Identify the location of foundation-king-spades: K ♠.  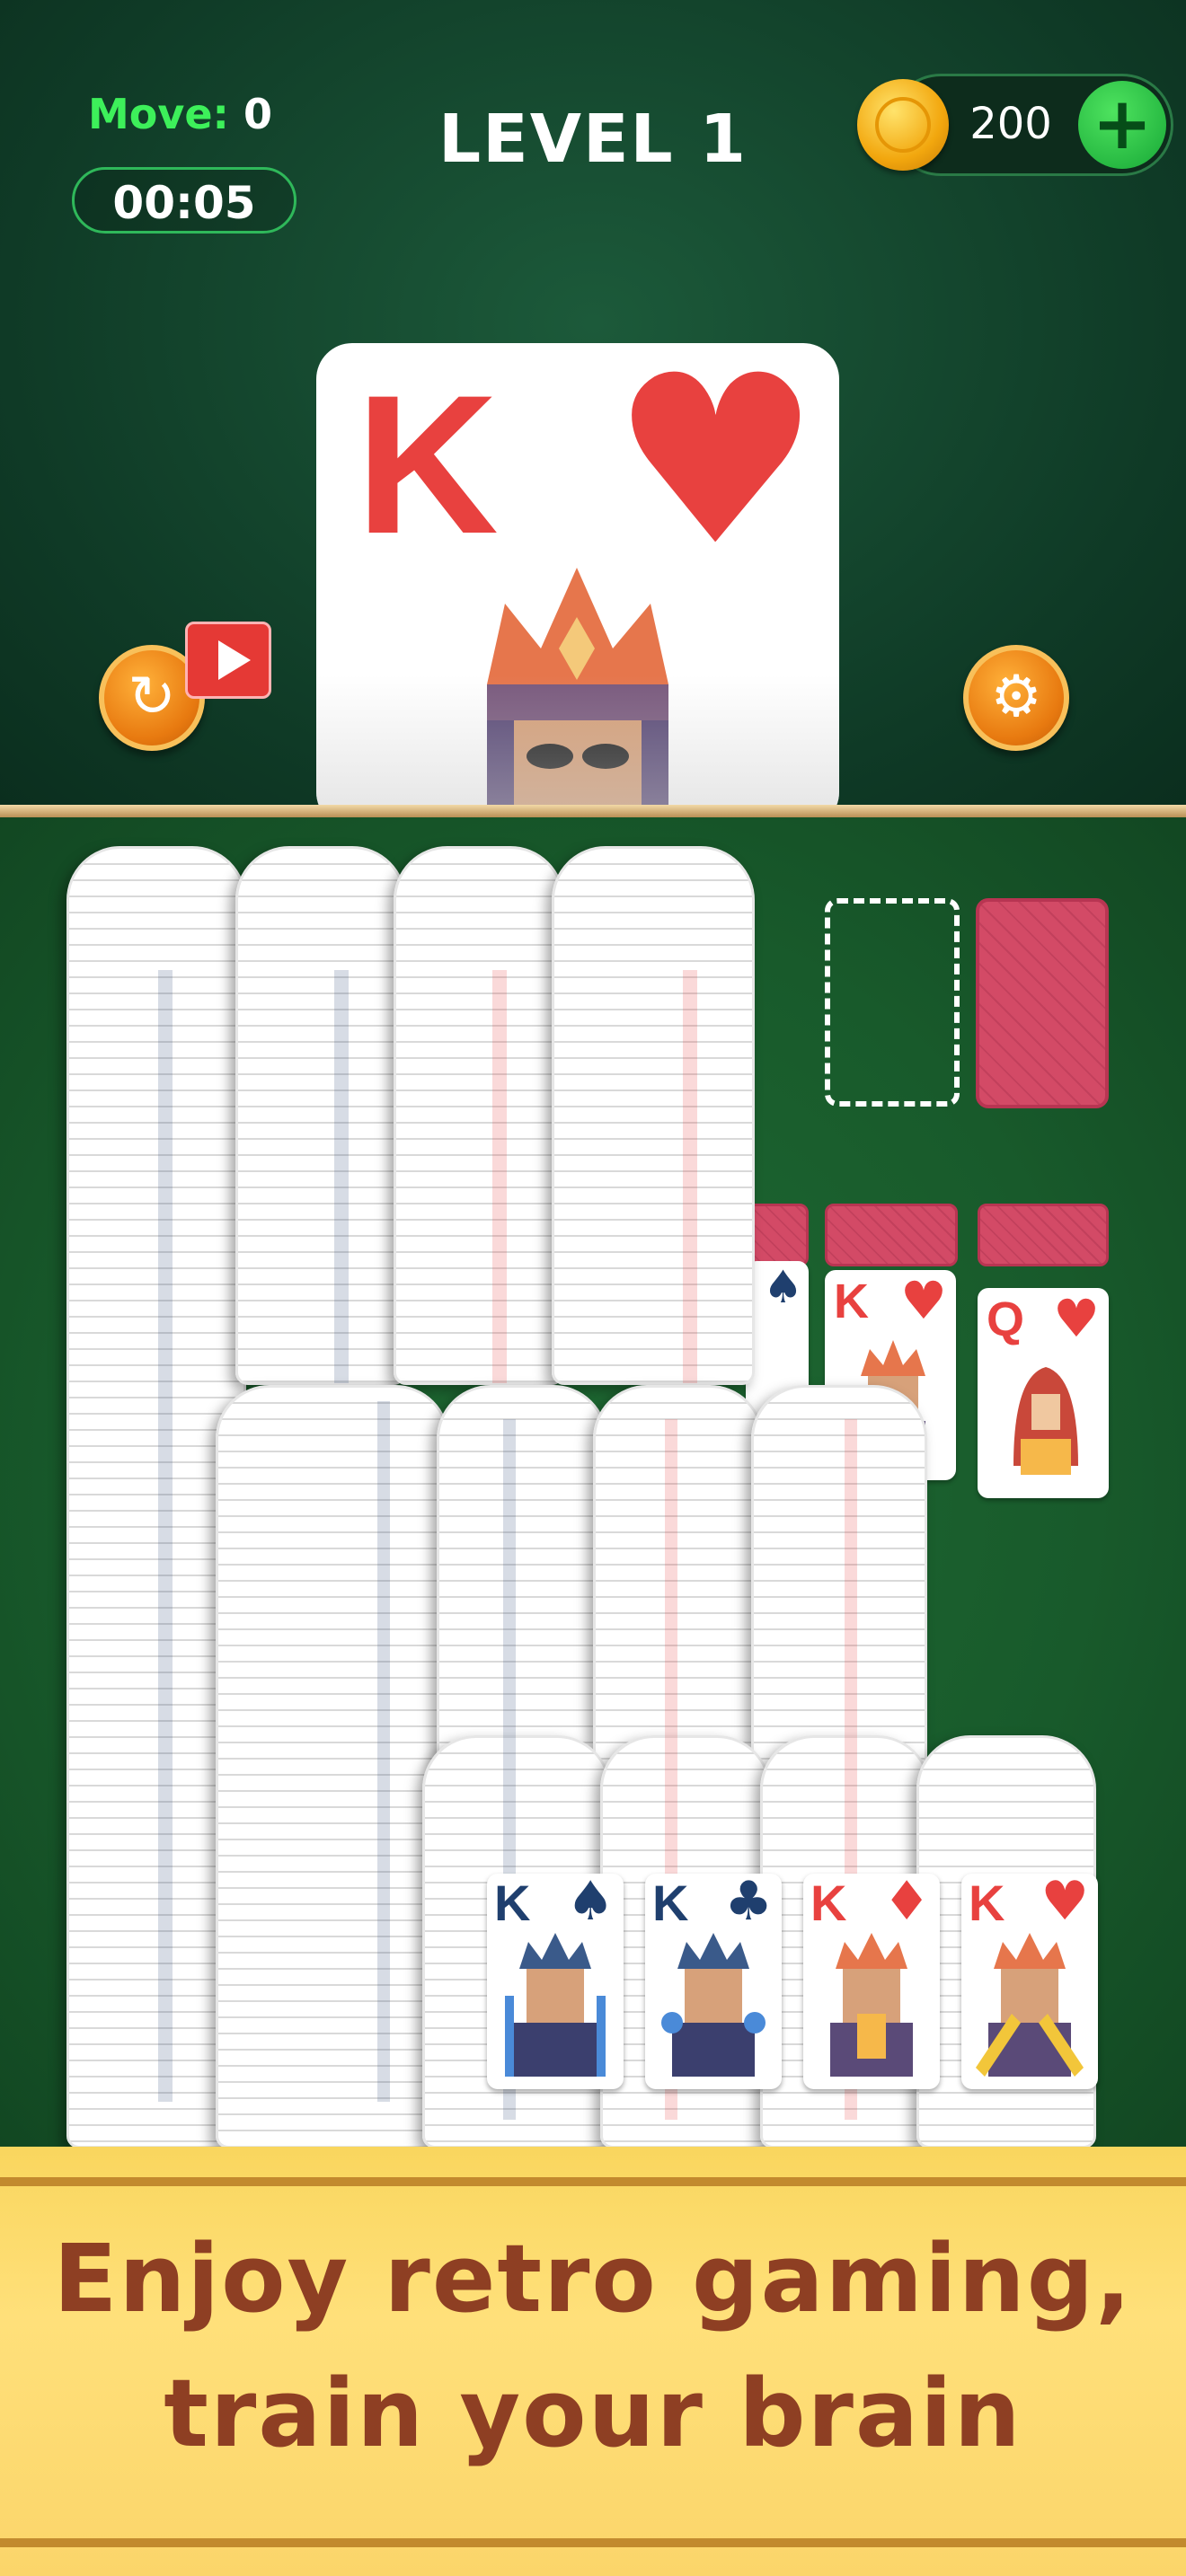
(555, 1981).